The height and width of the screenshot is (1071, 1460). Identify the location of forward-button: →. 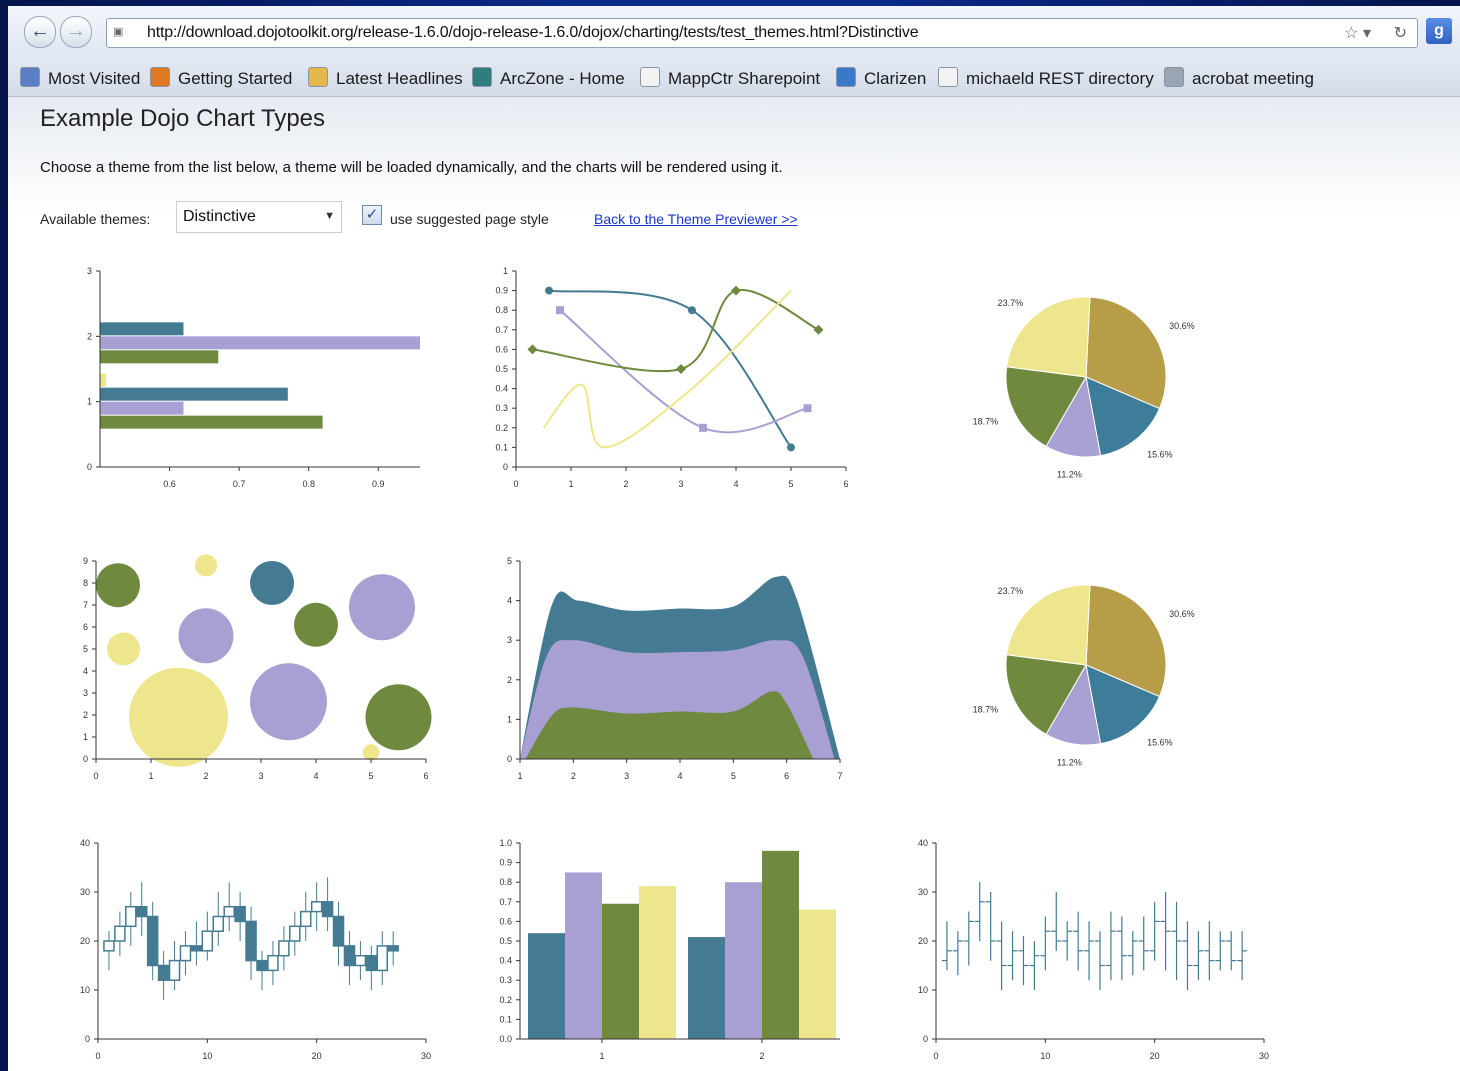
(76, 32).